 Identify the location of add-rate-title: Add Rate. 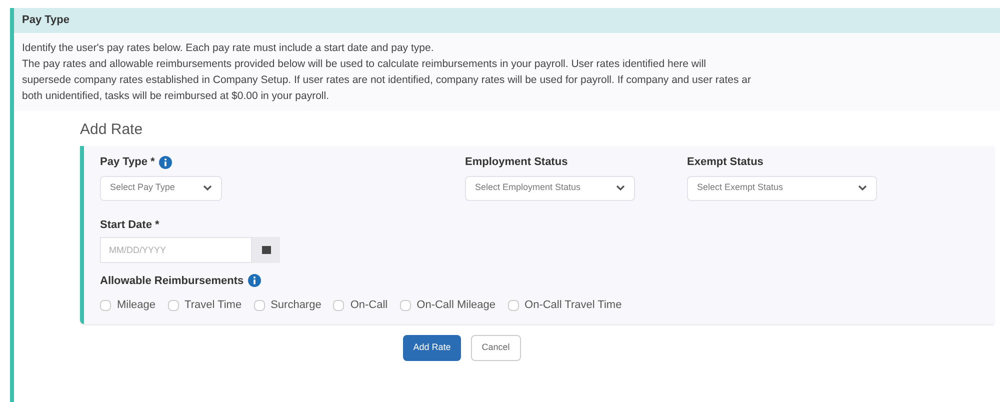
(111, 130).